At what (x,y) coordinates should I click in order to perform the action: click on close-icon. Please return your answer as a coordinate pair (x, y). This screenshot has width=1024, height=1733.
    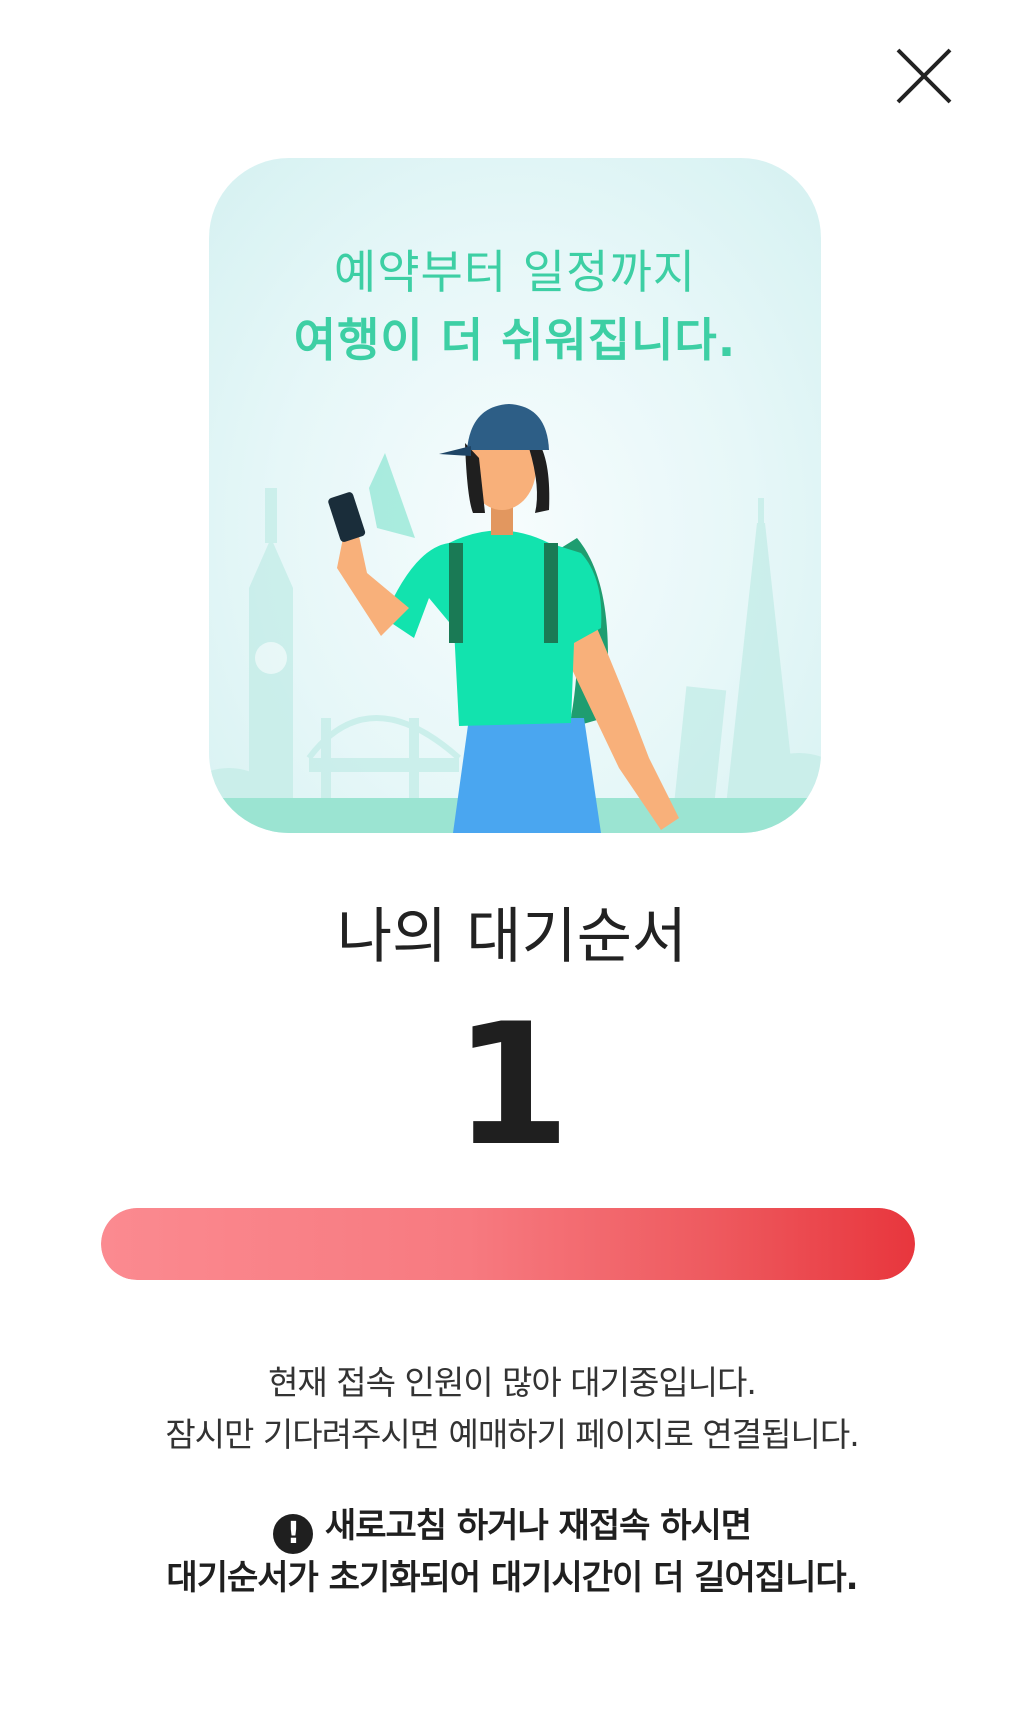
    Looking at the image, I should click on (924, 76).